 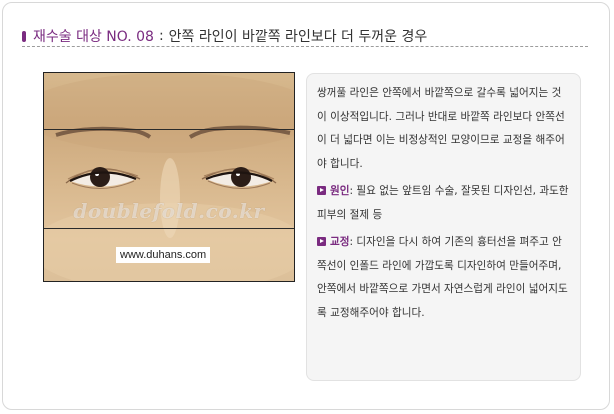 I want to click on cause-text: : 필요 없는 앞트임 수술, 잘못된 디자인선, 과도한 피부의 절제 등, so click(x=443, y=203).